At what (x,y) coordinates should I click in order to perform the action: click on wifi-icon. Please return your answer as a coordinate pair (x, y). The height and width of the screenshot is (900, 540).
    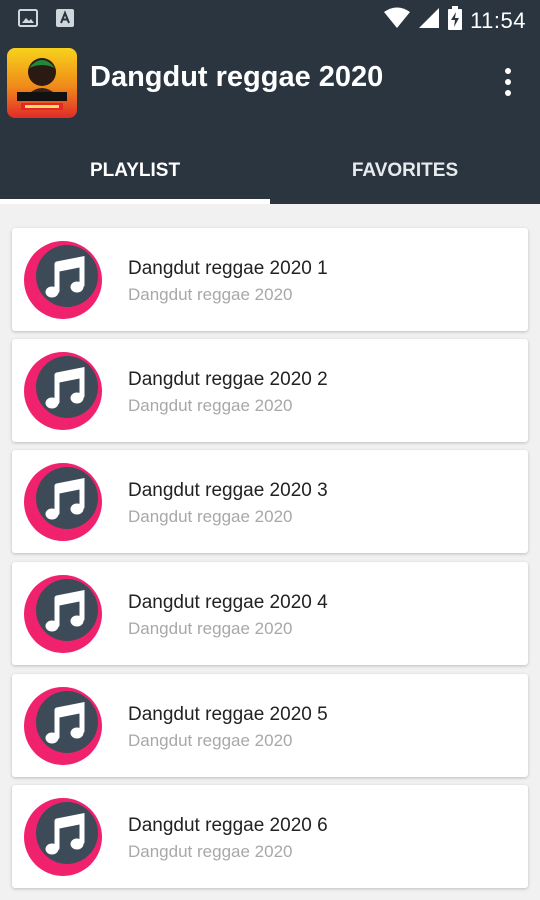
    Looking at the image, I should click on (397, 20).